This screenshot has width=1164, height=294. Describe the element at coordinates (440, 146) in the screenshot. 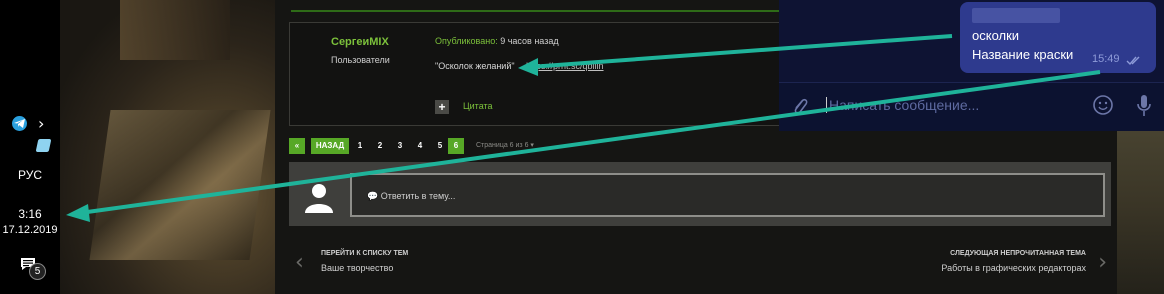

I see `page-5: 5` at that location.